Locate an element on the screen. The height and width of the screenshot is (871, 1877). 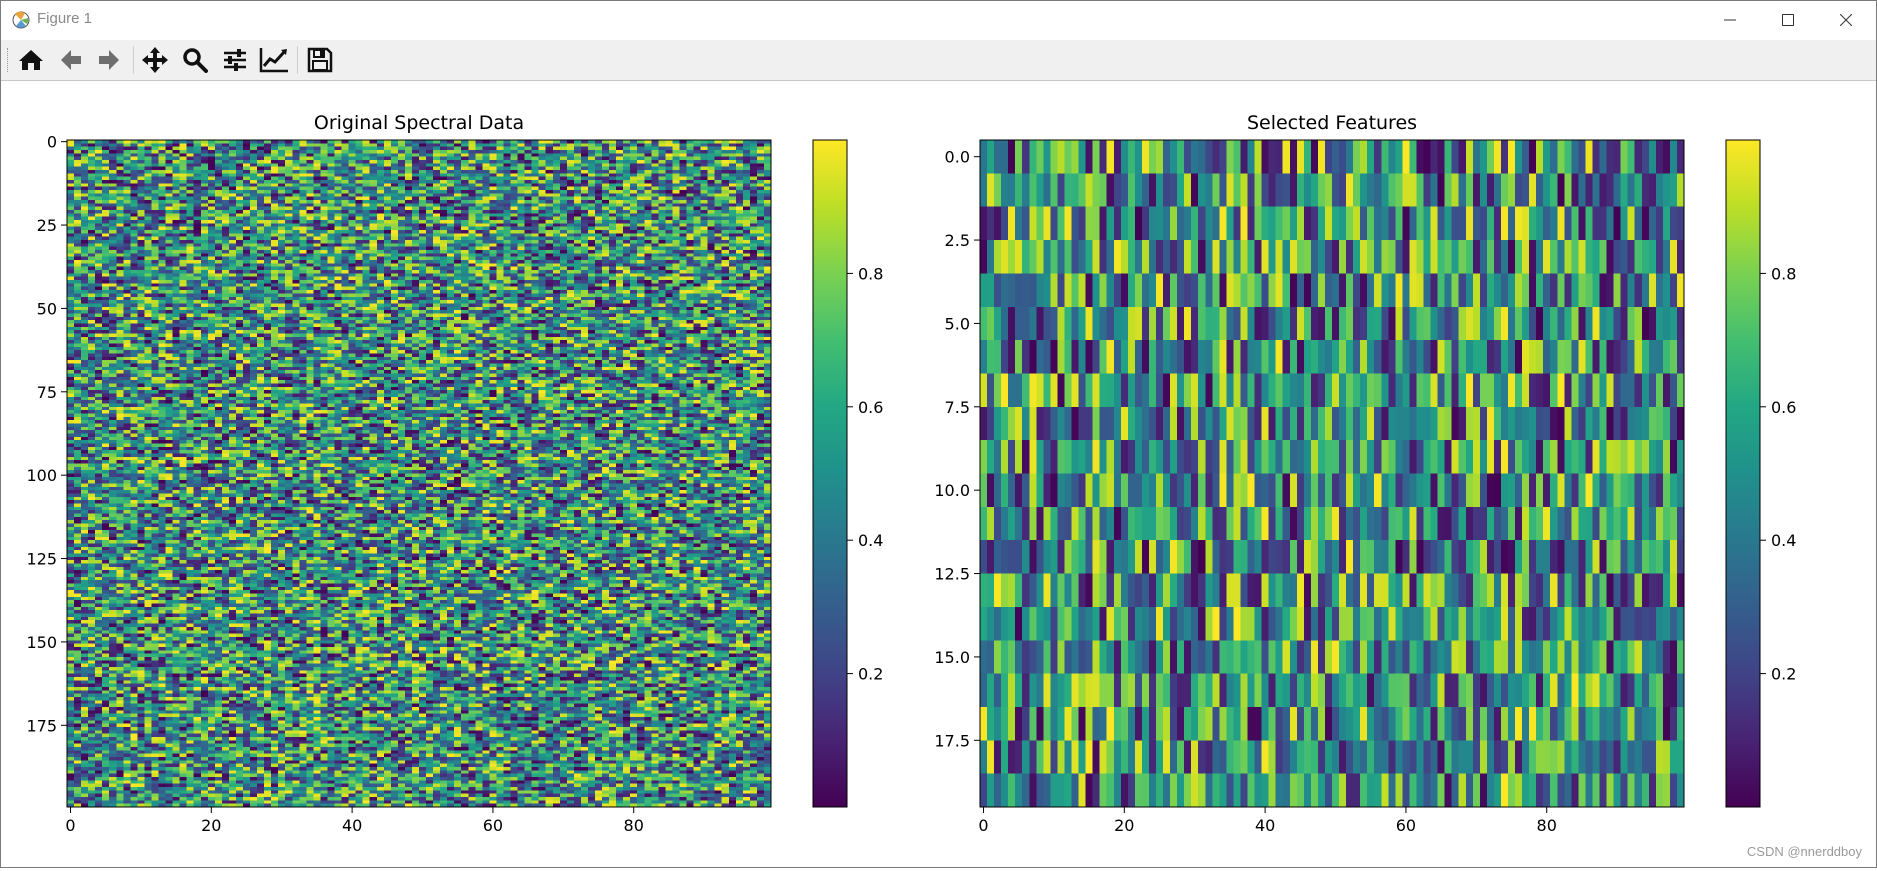
minimize-button is located at coordinates (1730, 20).